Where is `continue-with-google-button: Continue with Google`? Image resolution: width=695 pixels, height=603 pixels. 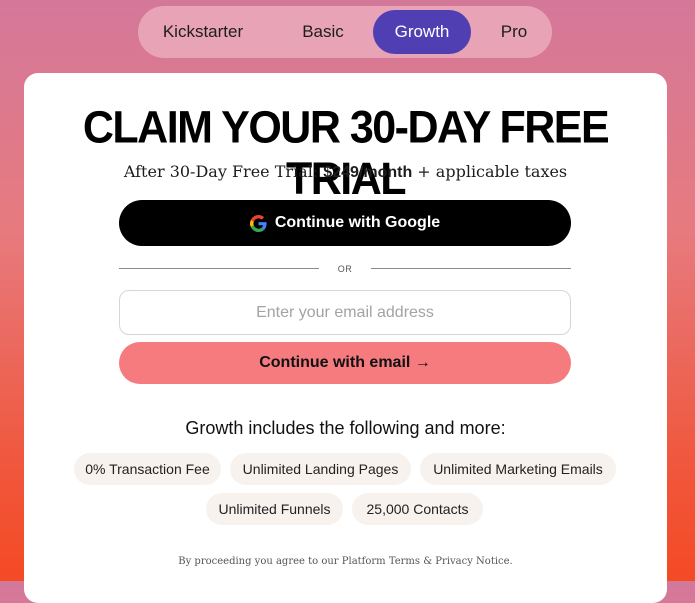
continue-with-google-button: Continue with Google is located at coordinates (345, 223).